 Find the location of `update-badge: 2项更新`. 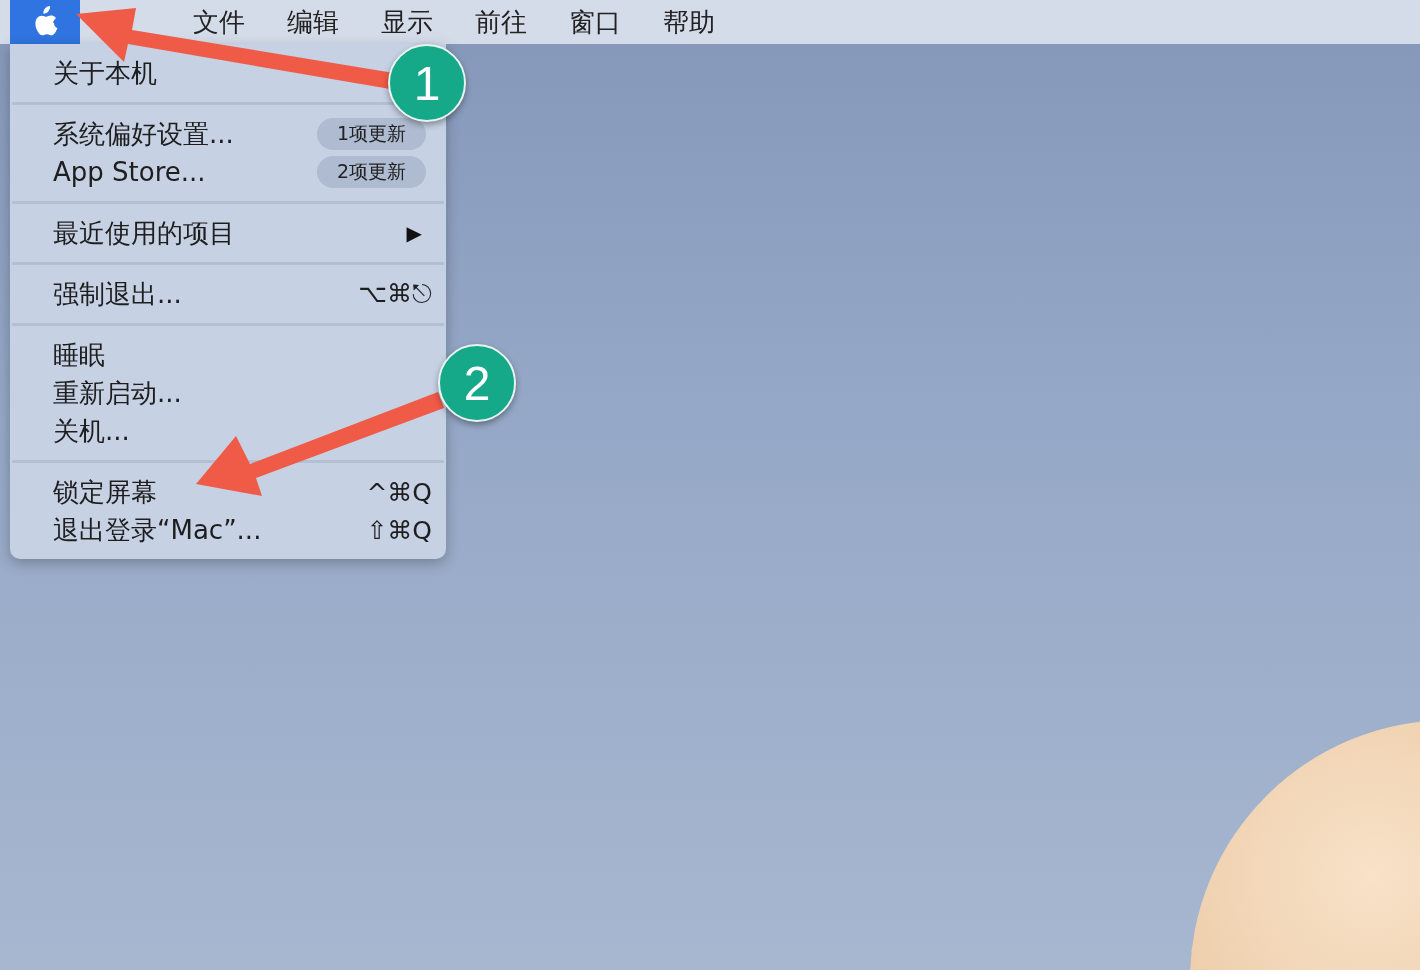

update-badge: 2项更新 is located at coordinates (371, 172).